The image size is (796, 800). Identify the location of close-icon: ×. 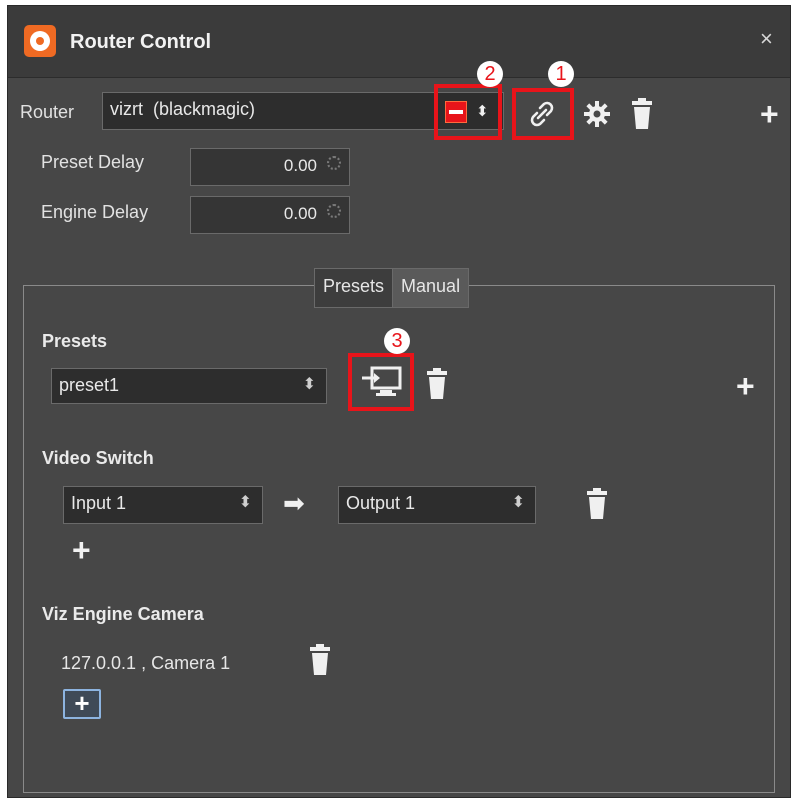
(766, 39).